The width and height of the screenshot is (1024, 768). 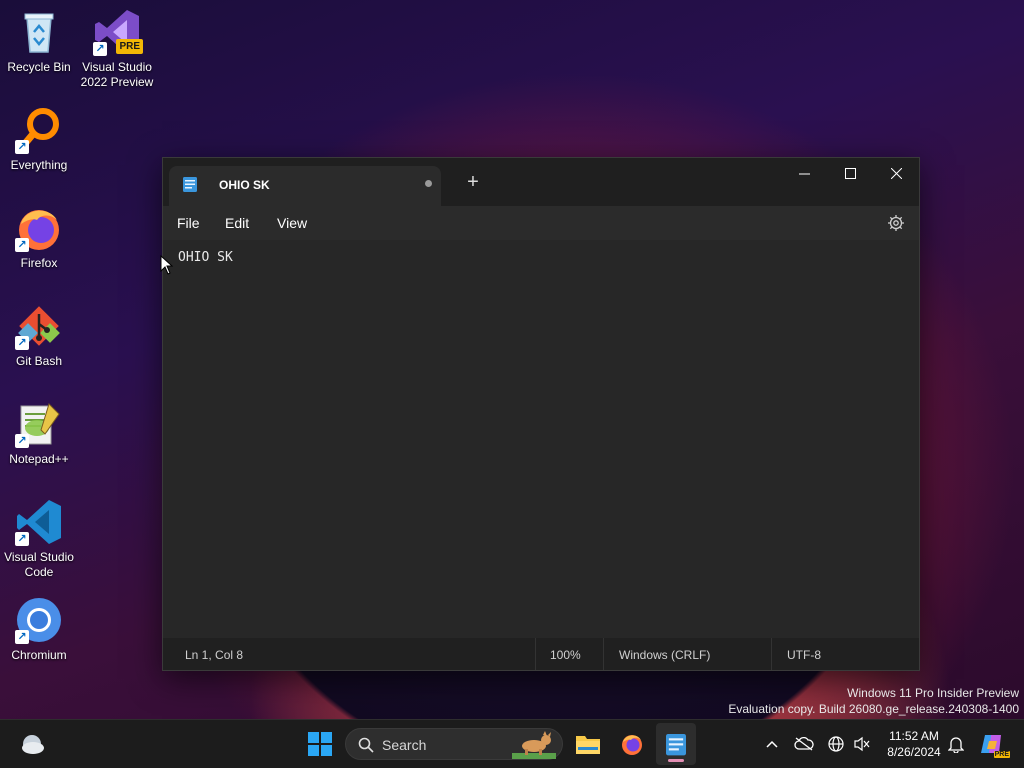 I want to click on firefox-icon: ↗, so click(x=39, y=228).